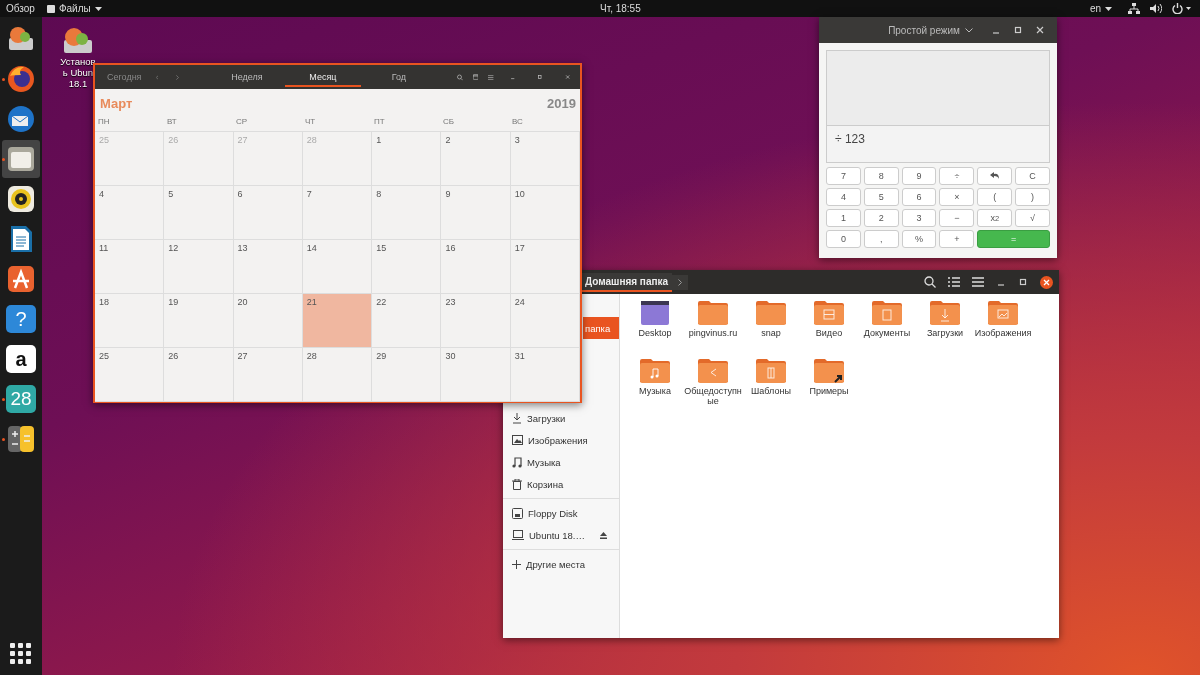 The height and width of the screenshot is (675, 1200). What do you see at coordinates (21, 119) in the screenshot?
I see `mail-icon` at bounding box center [21, 119].